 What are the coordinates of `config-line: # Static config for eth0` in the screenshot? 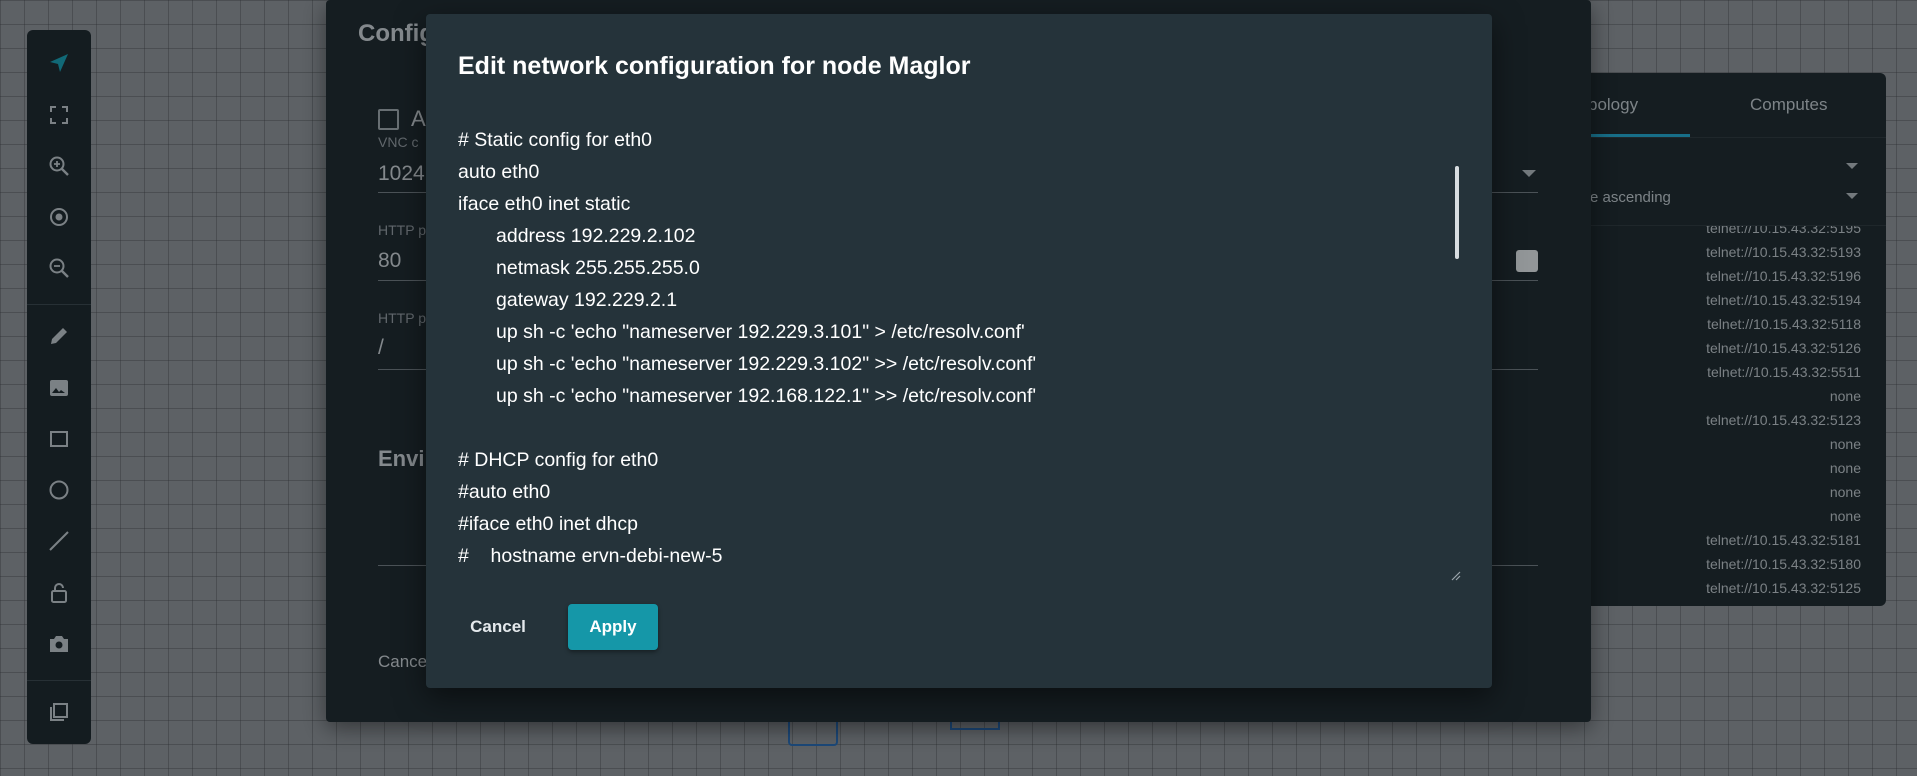 It's located at (555, 140).